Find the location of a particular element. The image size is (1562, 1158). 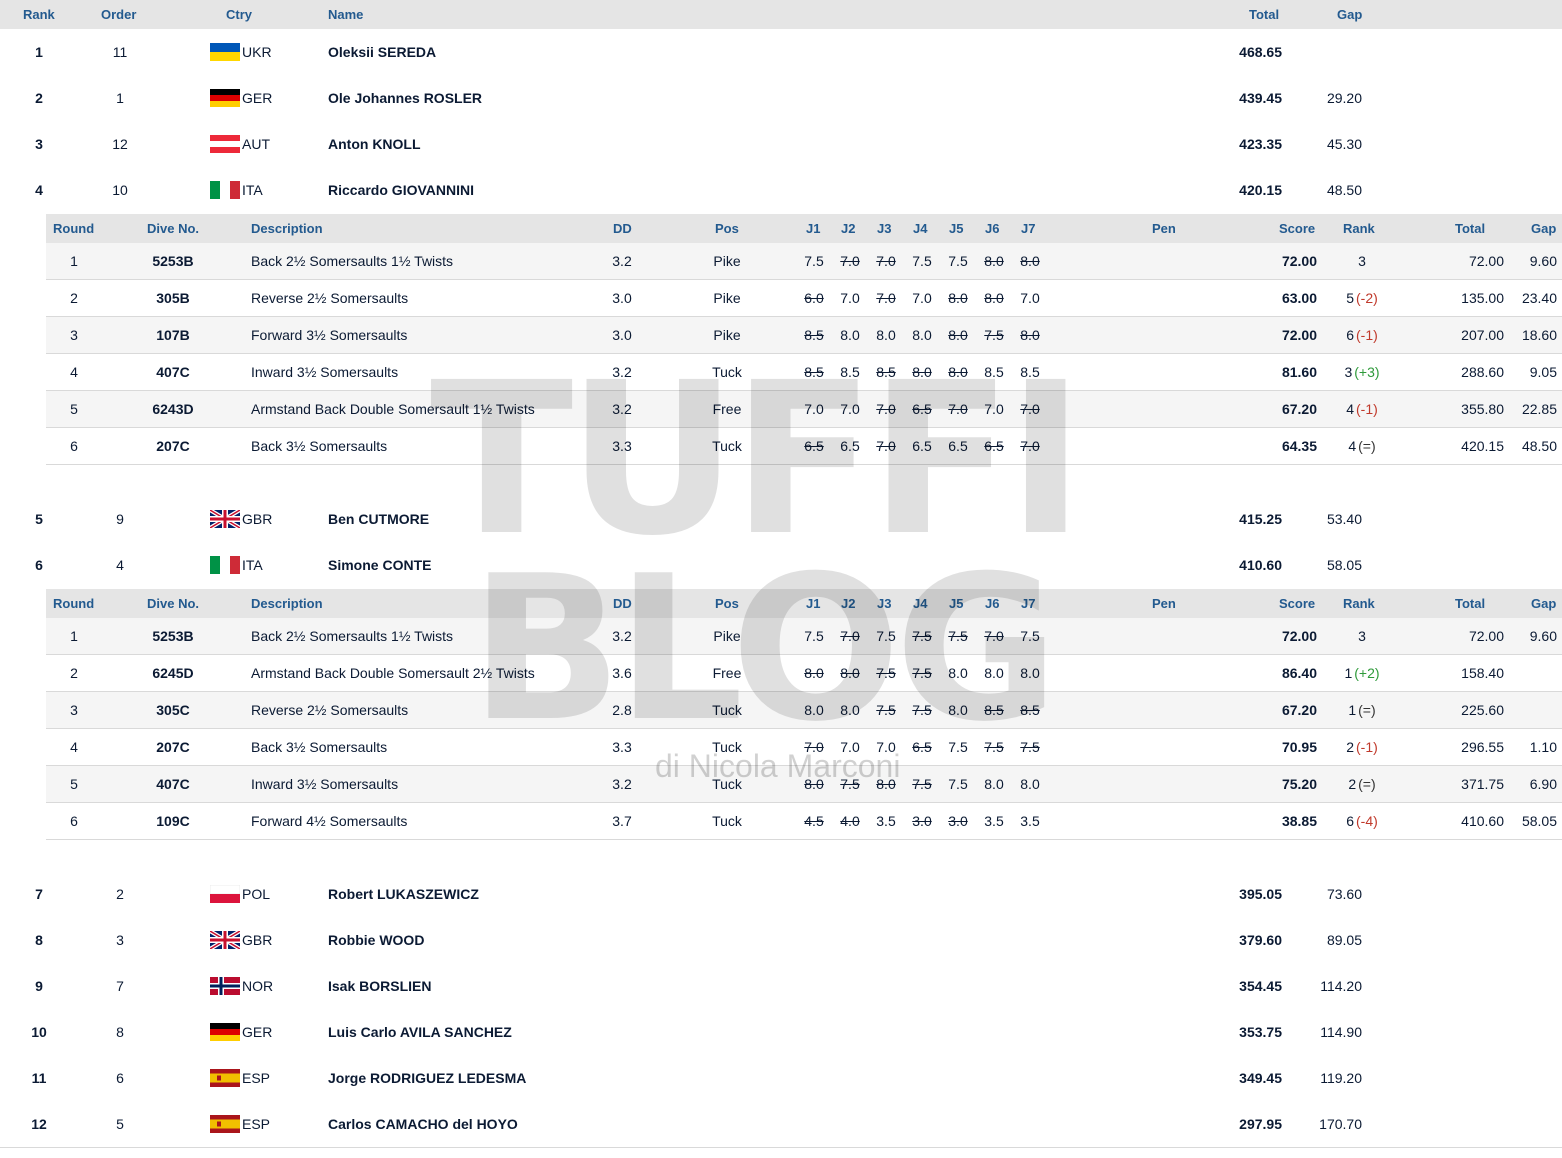

athlete-rank: 12 is located at coordinates (39, 1124).